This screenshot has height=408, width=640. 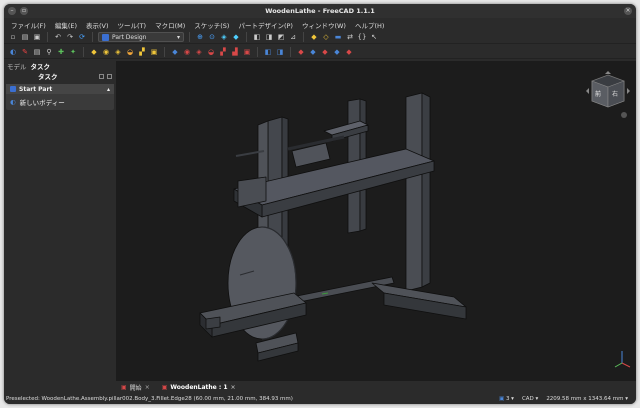 What do you see at coordinates (628, 11) in the screenshot?
I see `close-button: ×` at bounding box center [628, 11].